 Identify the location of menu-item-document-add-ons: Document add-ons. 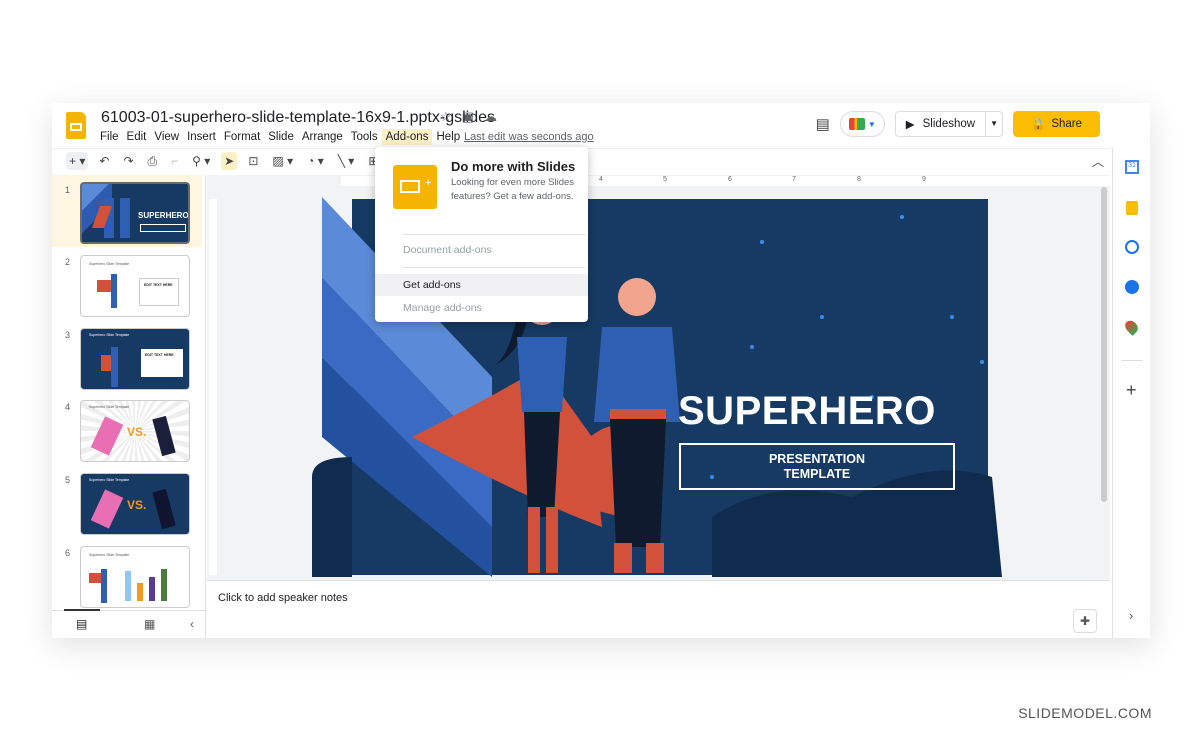
(447, 250).